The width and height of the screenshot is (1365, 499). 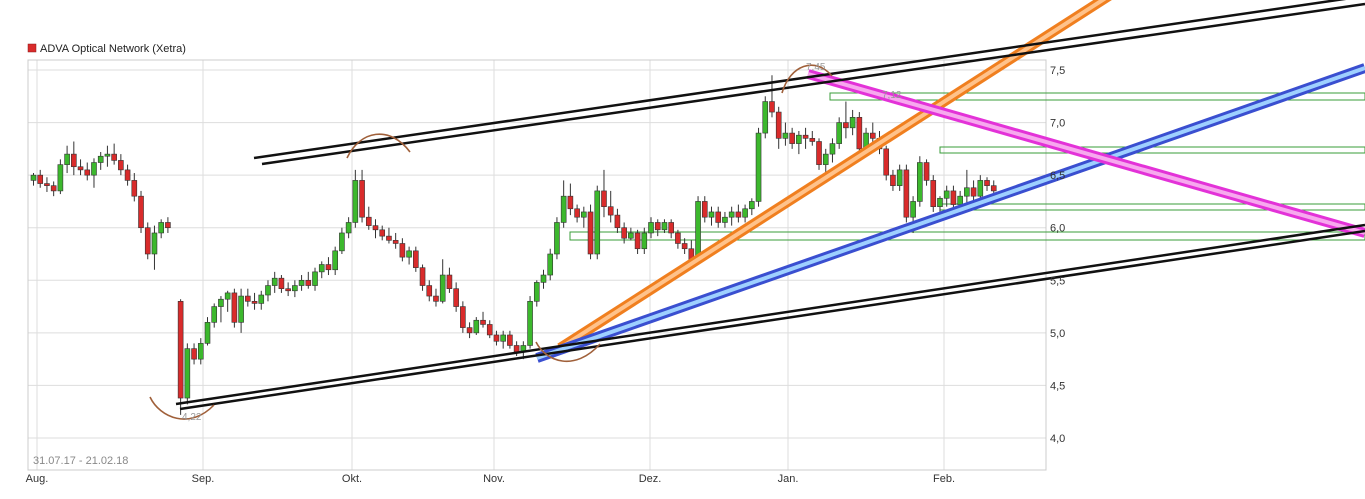 I want to click on annotation-high: 7,45, so click(x=816, y=67).